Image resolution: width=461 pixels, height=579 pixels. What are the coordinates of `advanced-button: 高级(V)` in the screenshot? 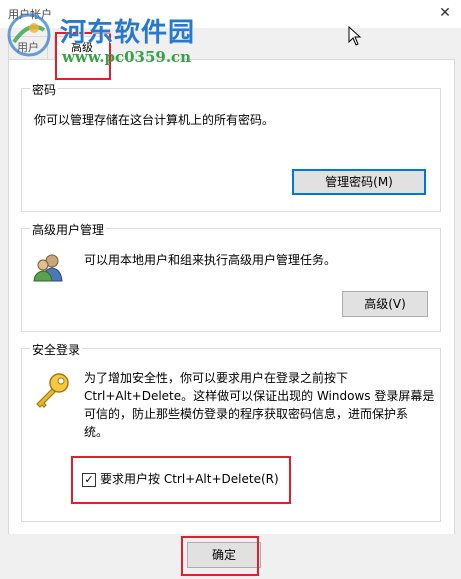 It's located at (385, 304).